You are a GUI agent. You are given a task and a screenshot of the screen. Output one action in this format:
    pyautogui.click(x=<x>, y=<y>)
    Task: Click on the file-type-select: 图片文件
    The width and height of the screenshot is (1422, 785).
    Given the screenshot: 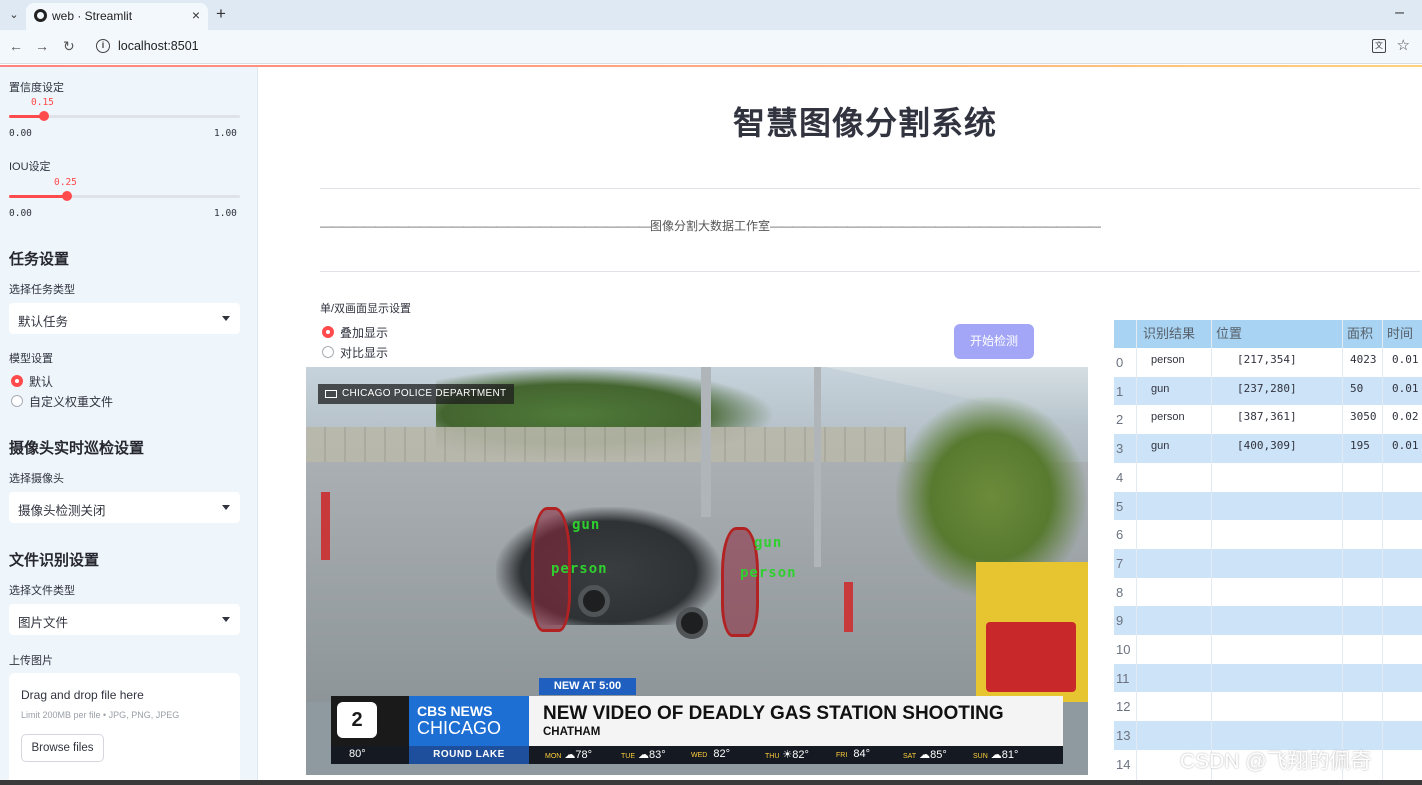 What is the action you would take?
    pyautogui.click(x=124, y=619)
    